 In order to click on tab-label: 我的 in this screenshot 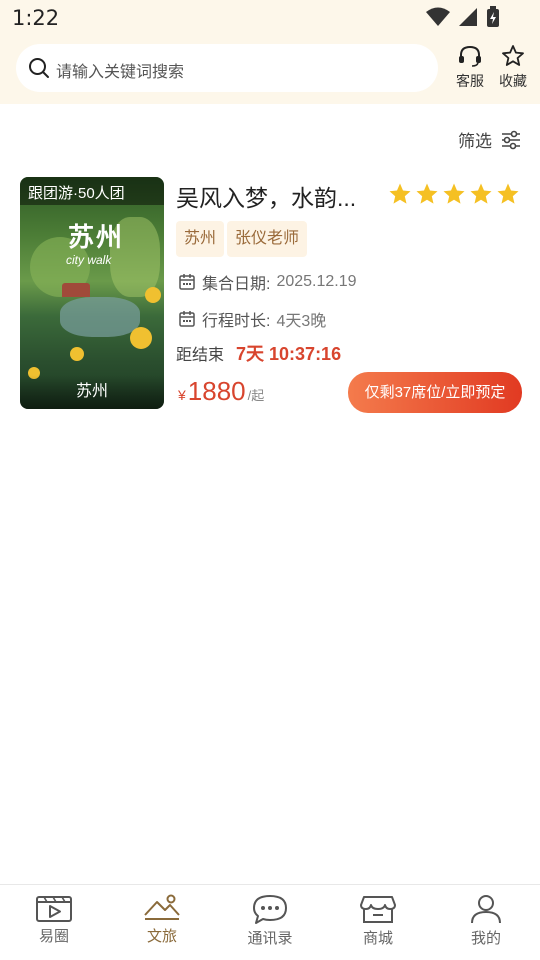, I will do `click(485, 938)`.